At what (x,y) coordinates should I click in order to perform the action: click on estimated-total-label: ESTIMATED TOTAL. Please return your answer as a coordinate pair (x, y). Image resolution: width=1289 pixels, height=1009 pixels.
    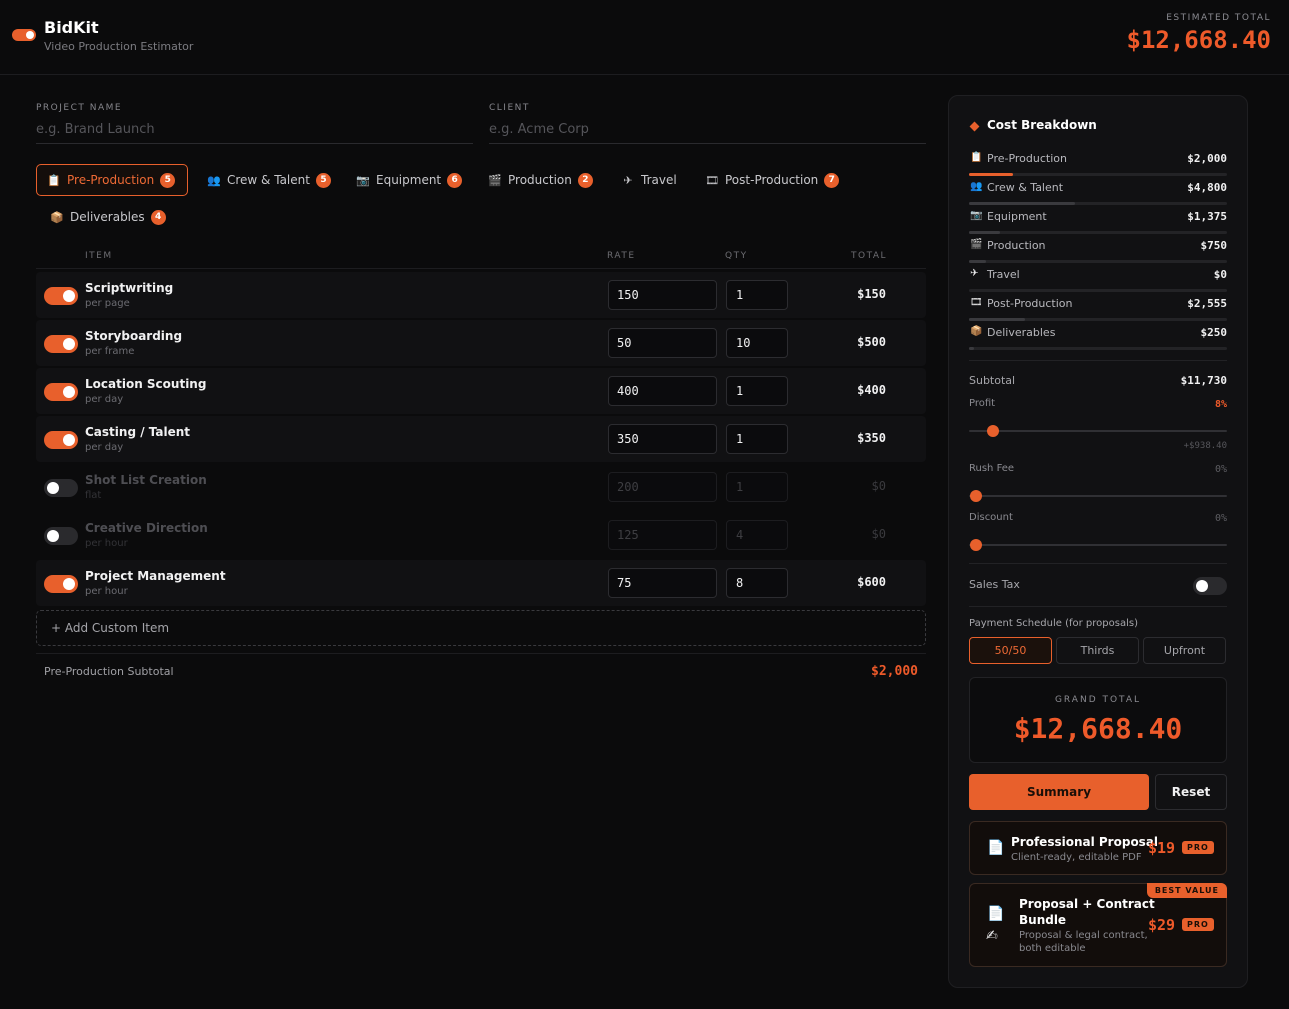
    Looking at the image, I should click on (1218, 18).